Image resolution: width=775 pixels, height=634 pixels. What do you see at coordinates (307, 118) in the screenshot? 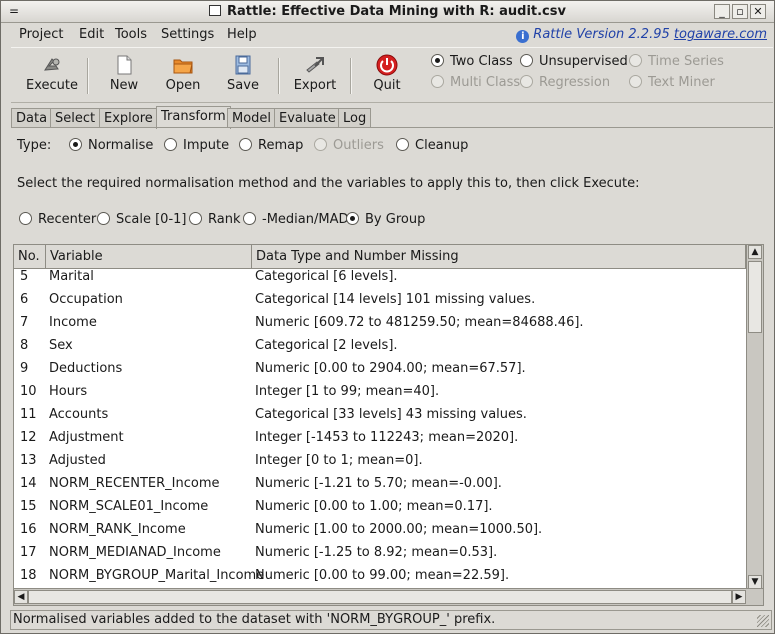
I see `tab-evaluate: Evaluate` at bounding box center [307, 118].